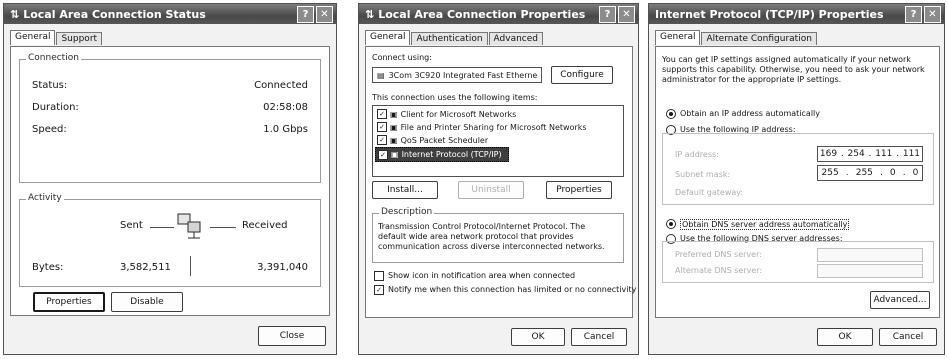 This screenshot has width=948, height=359. What do you see at coordinates (444, 140) in the screenshot?
I see `item-label: QoS Packet Scheduler` at bounding box center [444, 140].